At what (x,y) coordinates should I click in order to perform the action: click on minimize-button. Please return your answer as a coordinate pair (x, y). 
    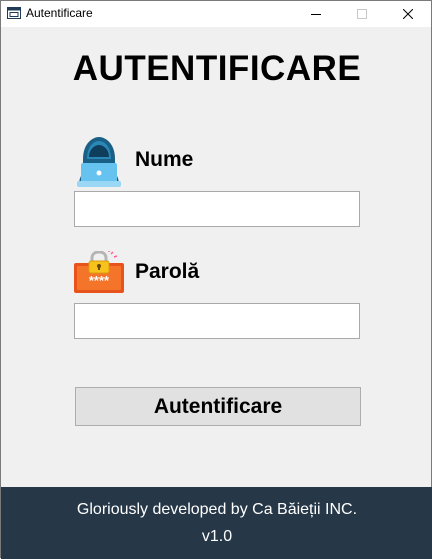
    Looking at the image, I should click on (316, 14).